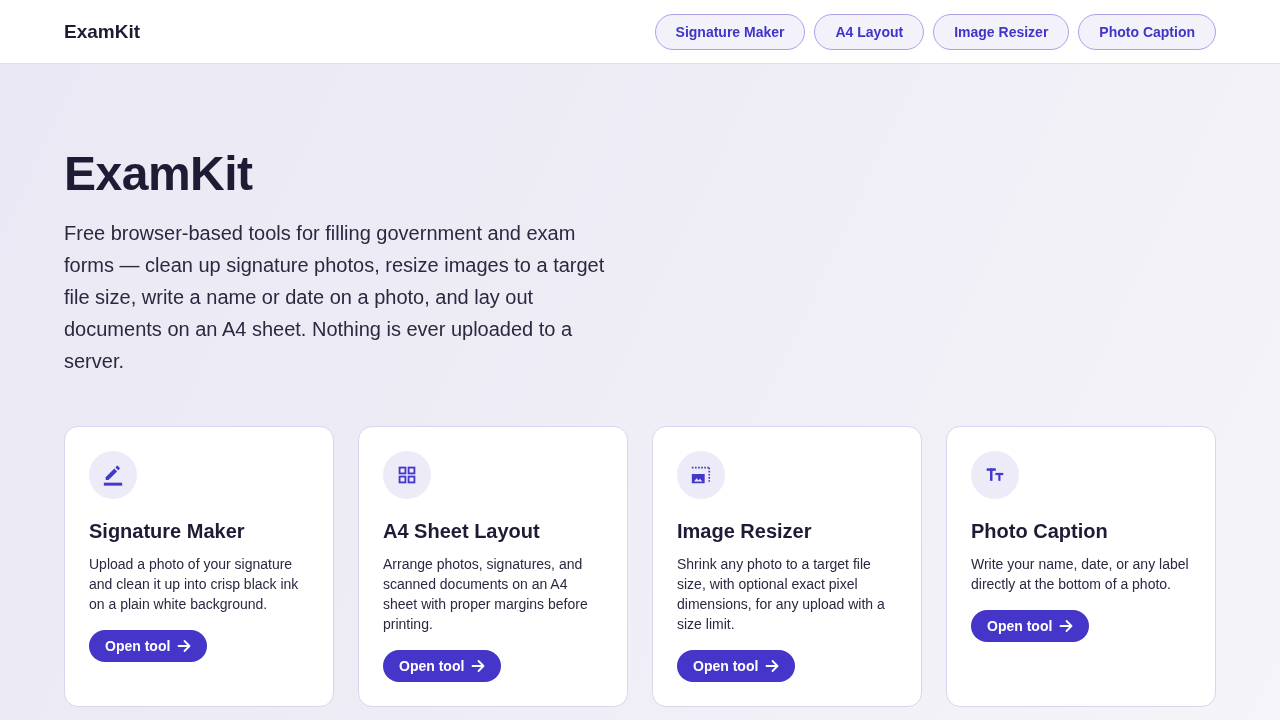 This screenshot has height=720, width=1280. What do you see at coordinates (461, 531) in the screenshot?
I see `tool-title: A4 Sheet Layout` at bounding box center [461, 531].